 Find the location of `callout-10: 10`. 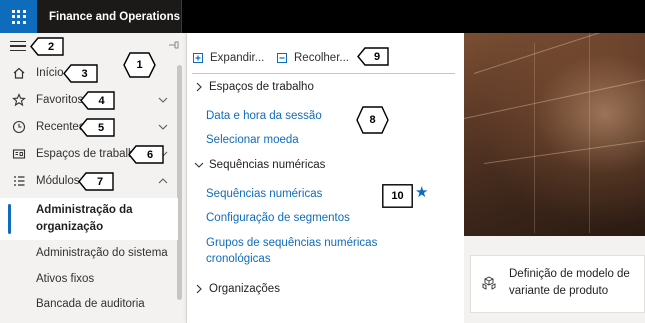

callout-10: 10 is located at coordinates (397, 196).